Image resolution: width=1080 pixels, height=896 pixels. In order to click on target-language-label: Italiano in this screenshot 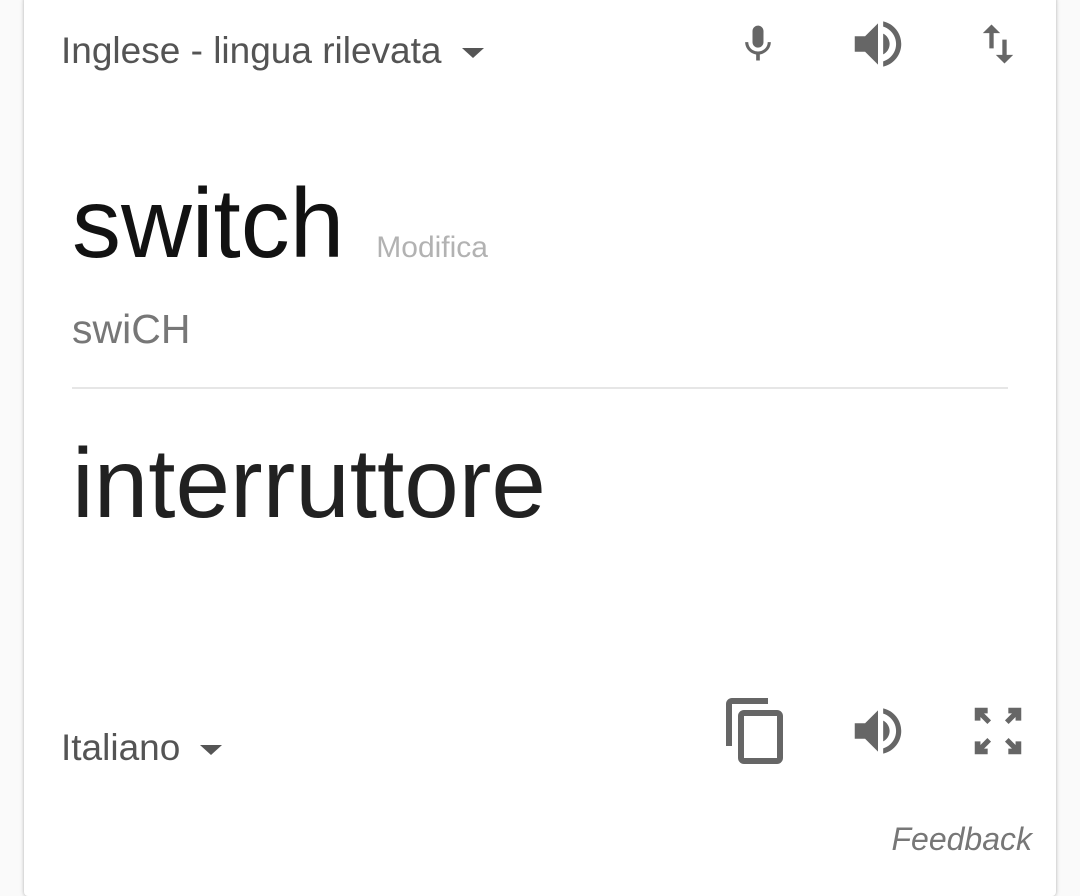, I will do `click(121, 747)`.